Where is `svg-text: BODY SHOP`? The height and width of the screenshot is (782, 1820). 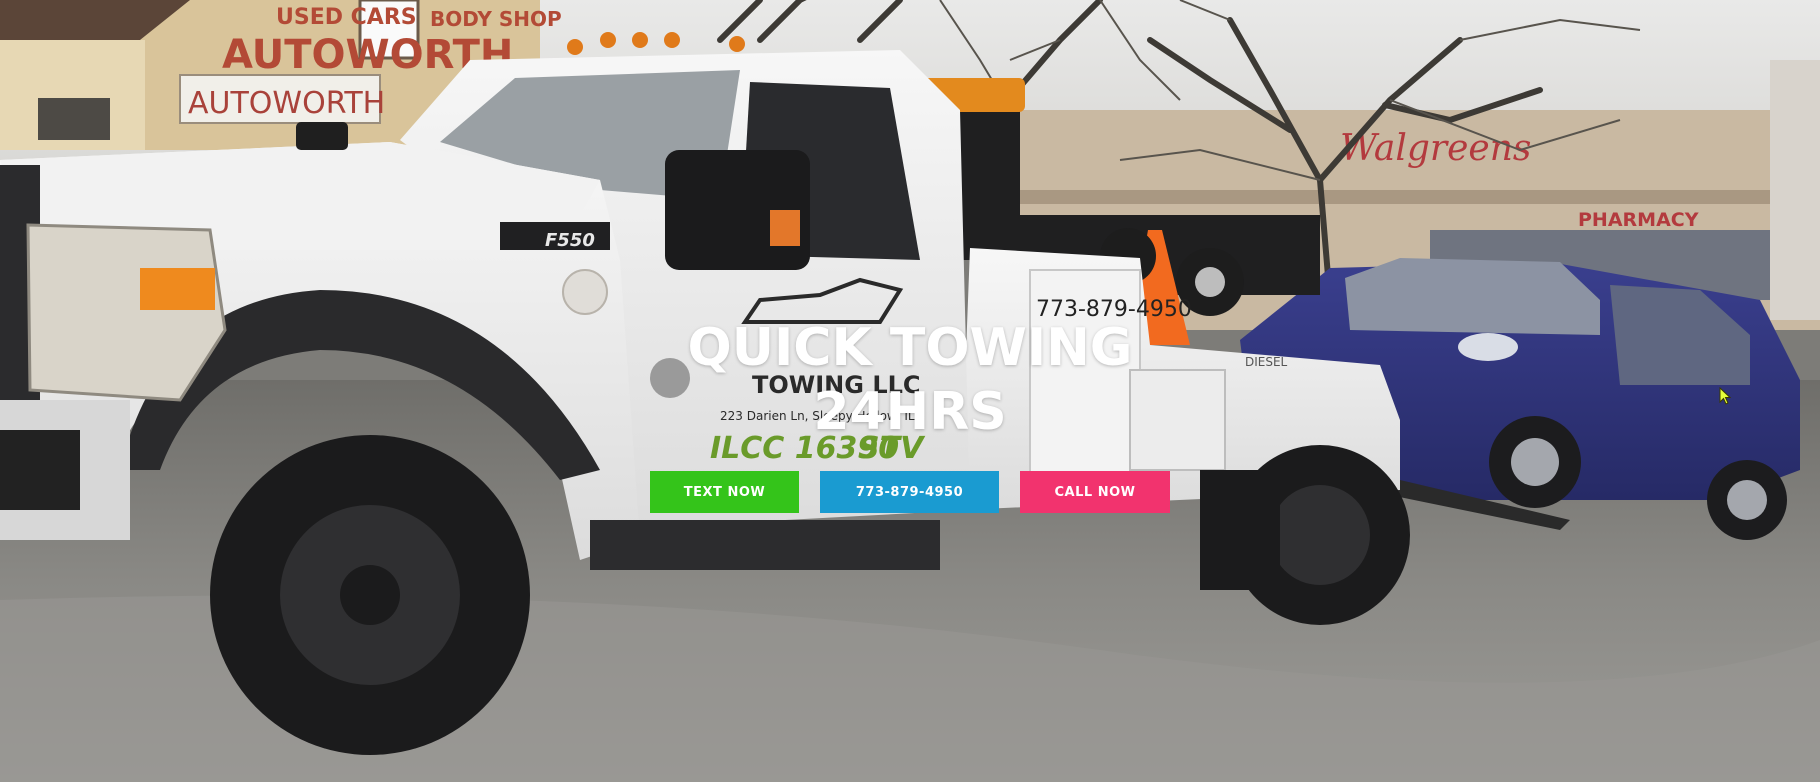 svg-text: BODY SHOP is located at coordinates (496, 19).